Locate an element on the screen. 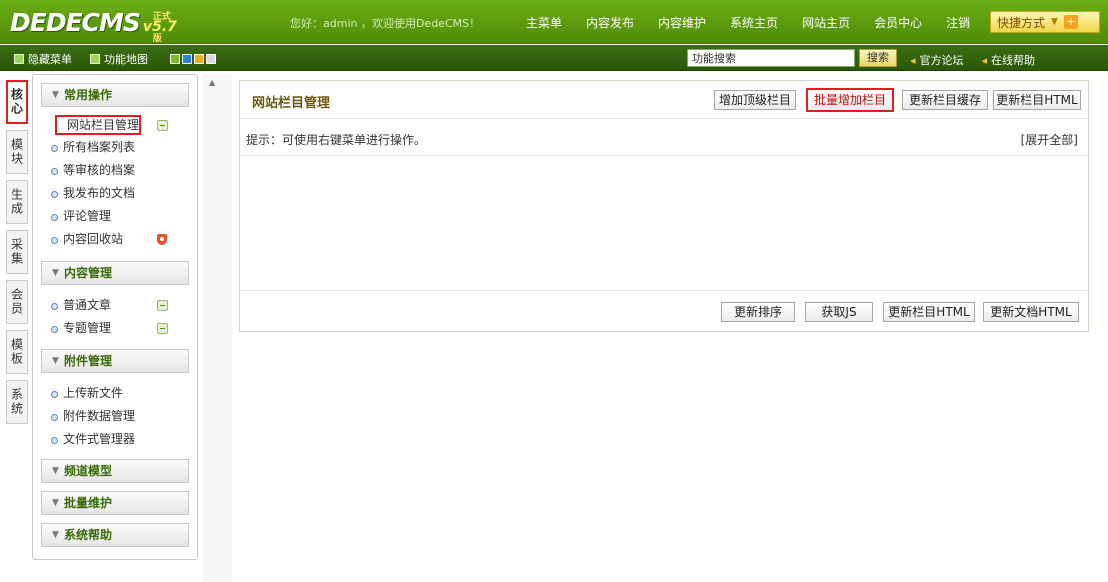 The width and height of the screenshot is (1108, 582). tip-row: 提示：可使用右键菜单进行操作。 [展开全部] is located at coordinates (664, 138).